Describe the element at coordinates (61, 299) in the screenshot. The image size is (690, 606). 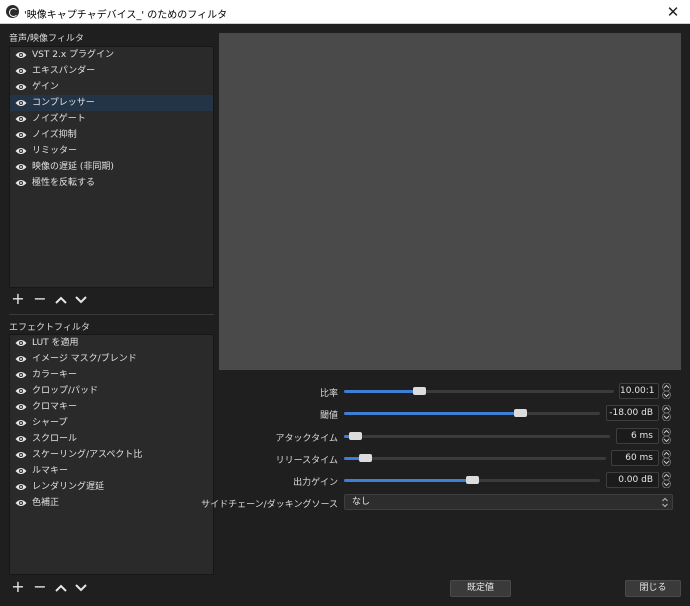
I see `move-up-button` at that location.